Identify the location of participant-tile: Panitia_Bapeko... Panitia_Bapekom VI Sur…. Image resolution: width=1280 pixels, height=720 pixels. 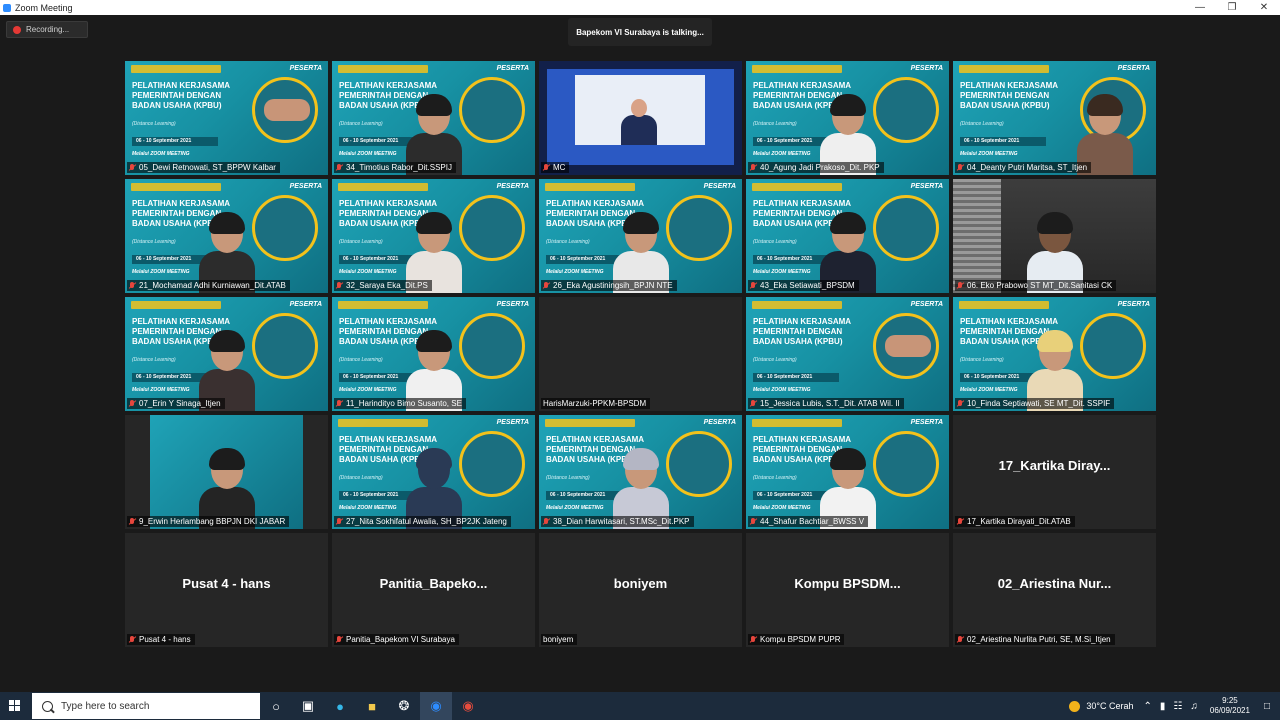
(433, 590).